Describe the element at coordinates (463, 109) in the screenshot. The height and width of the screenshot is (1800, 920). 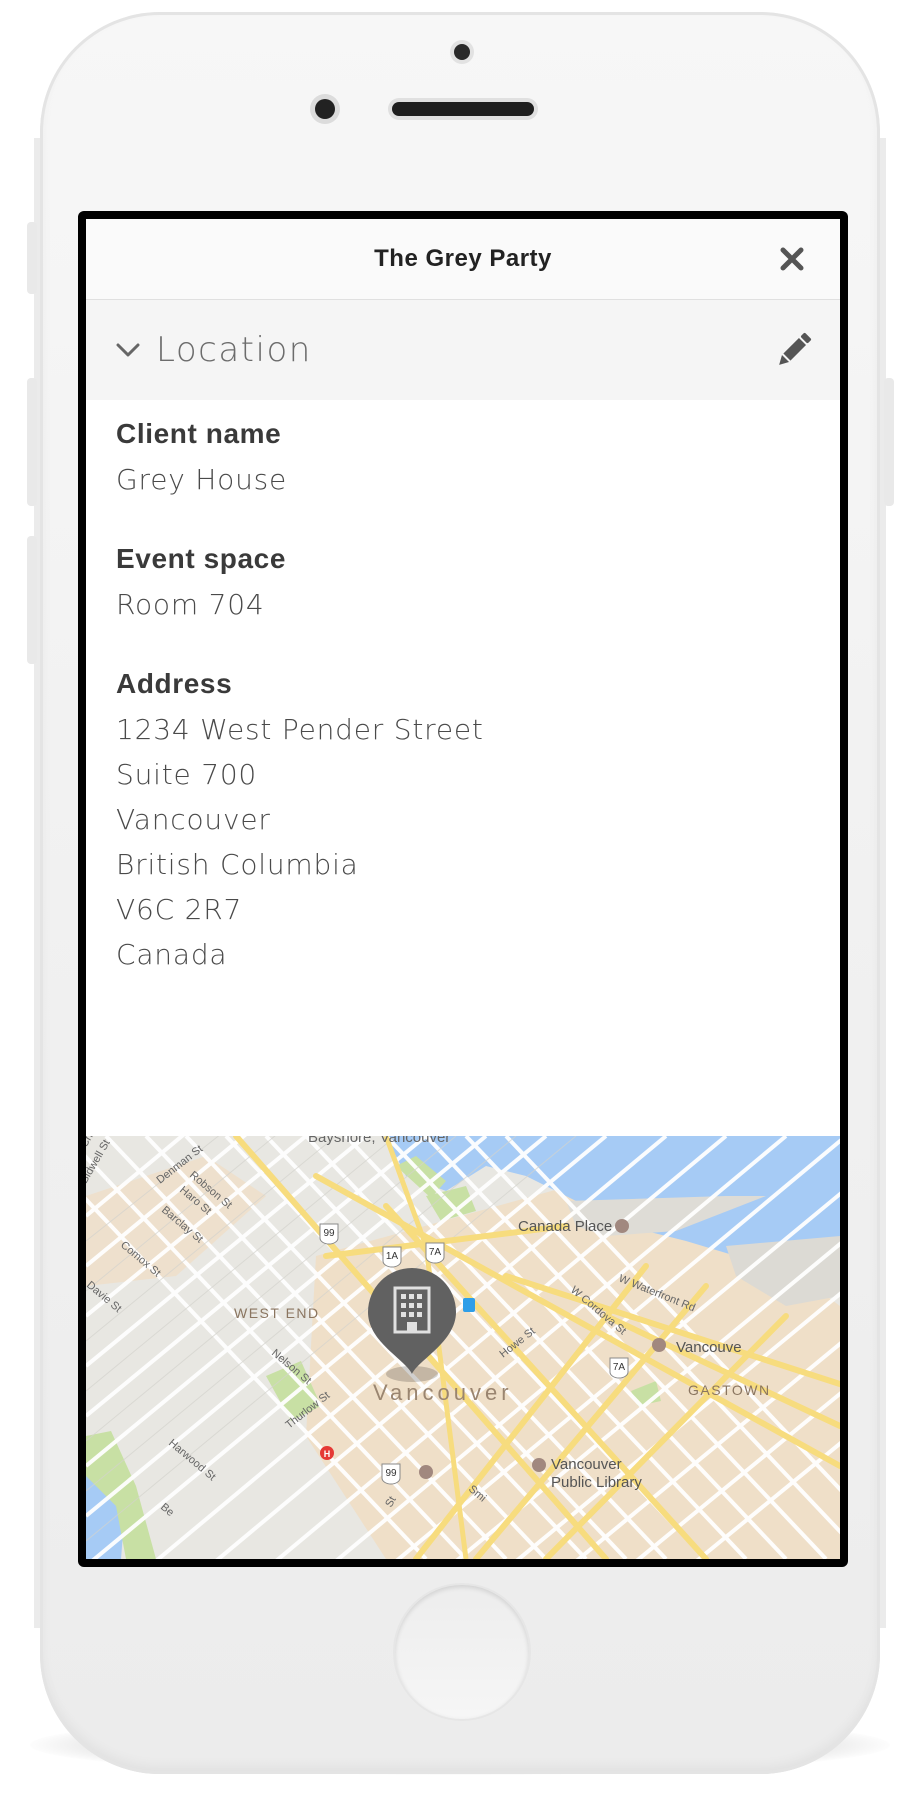
I see `earpiece-speaker` at that location.